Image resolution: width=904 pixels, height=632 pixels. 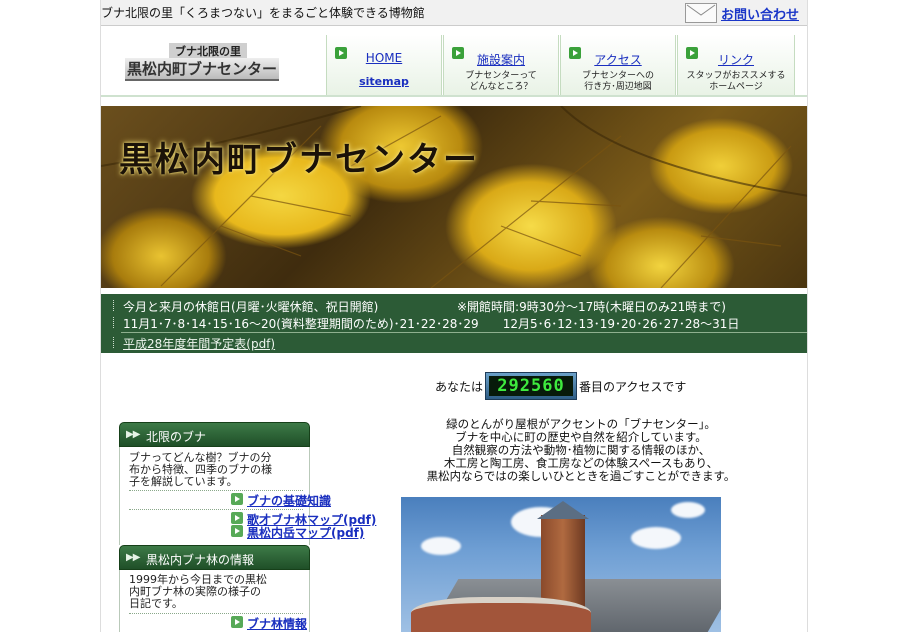 I want to click on counter-value: 292560, so click(x=531, y=386).